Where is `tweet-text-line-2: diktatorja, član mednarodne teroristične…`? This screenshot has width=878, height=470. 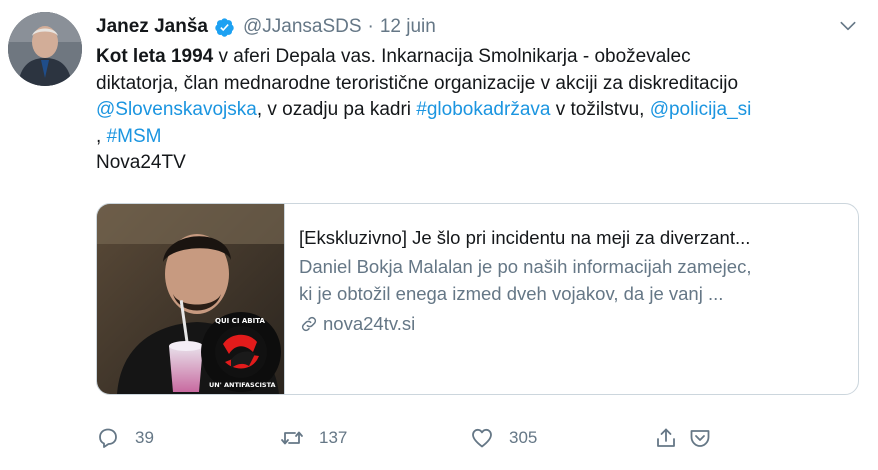 tweet-text-line-2: diktatorja, član mednarodne teroristične… is located at coordinates (417, 83).